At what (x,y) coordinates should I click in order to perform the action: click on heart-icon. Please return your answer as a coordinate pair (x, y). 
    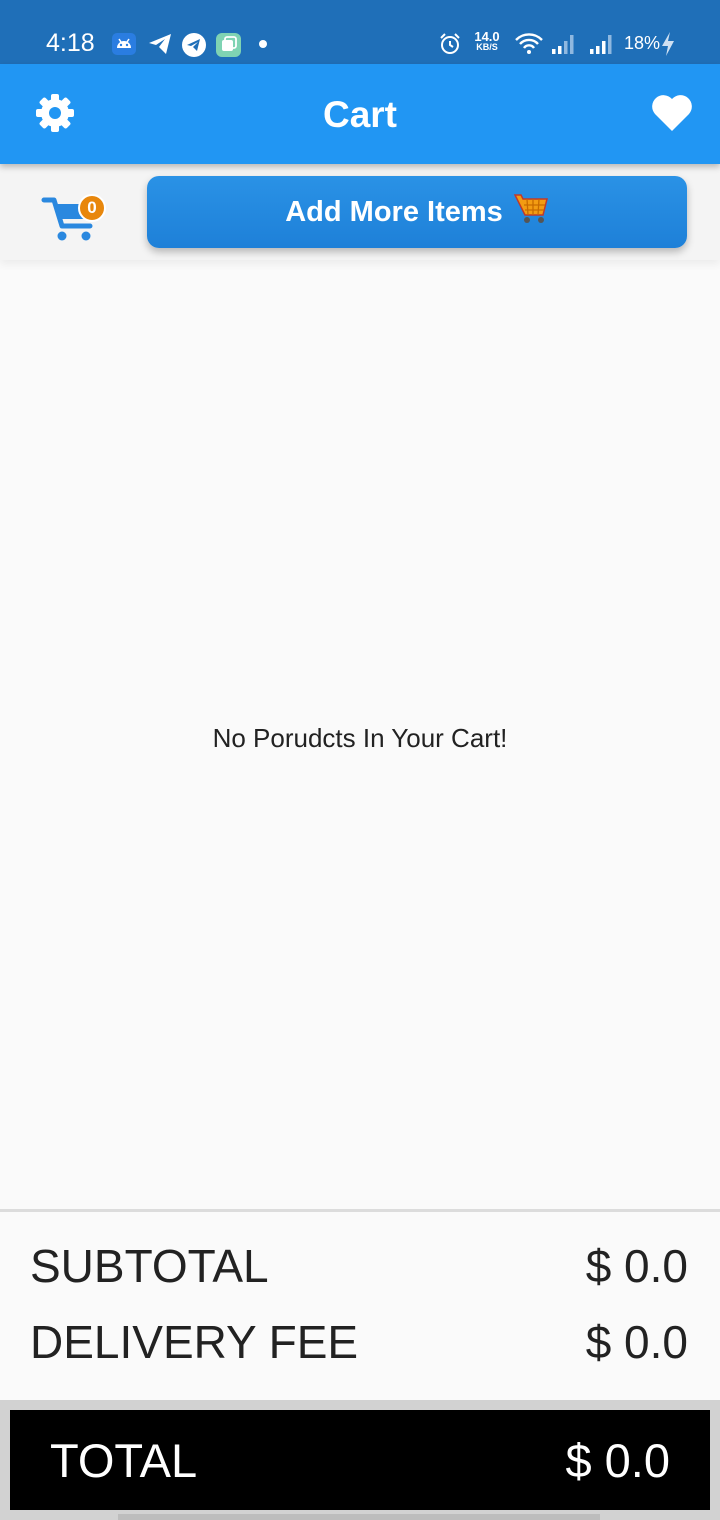
    Looking at the image, I should click on (672, 115).